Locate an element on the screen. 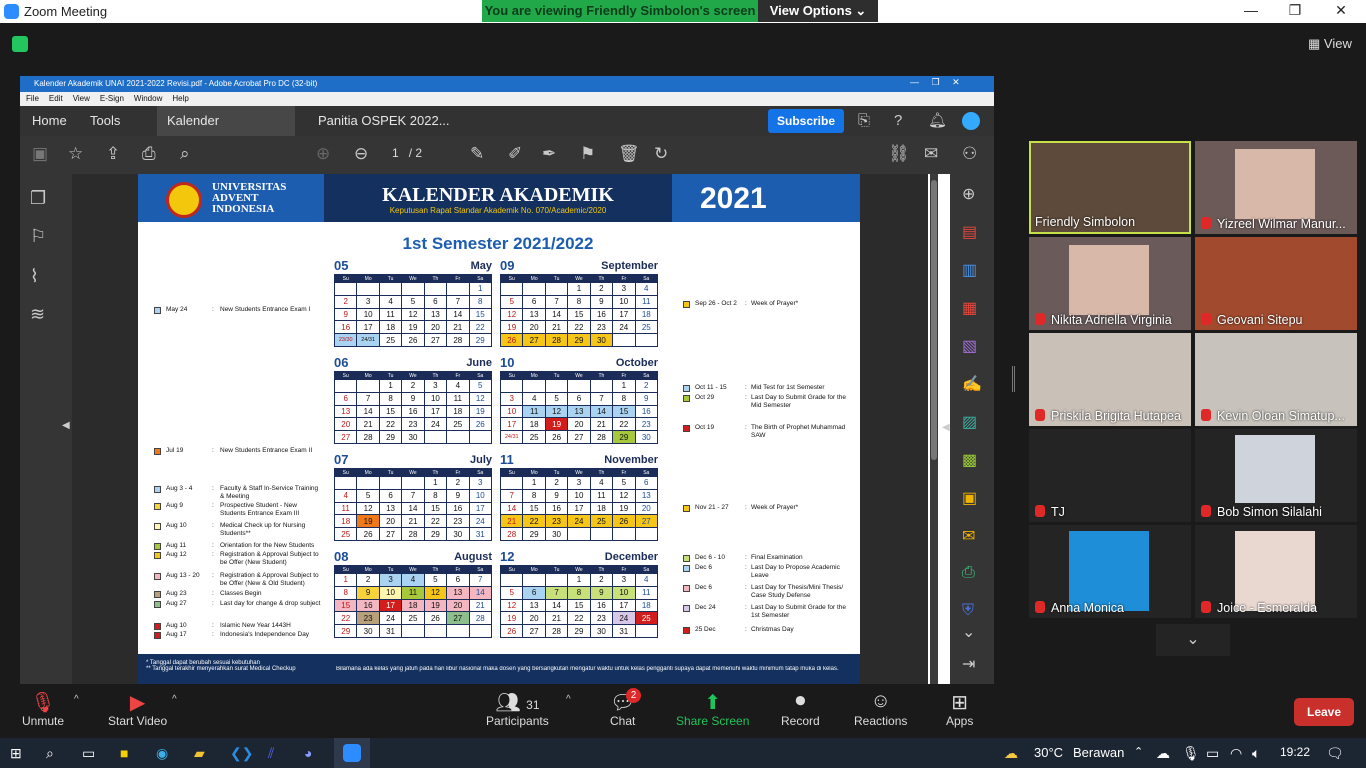 The image size is (1366, 768). reactions-button: ☺︎ Reactions is located at coordinates (880, 709).